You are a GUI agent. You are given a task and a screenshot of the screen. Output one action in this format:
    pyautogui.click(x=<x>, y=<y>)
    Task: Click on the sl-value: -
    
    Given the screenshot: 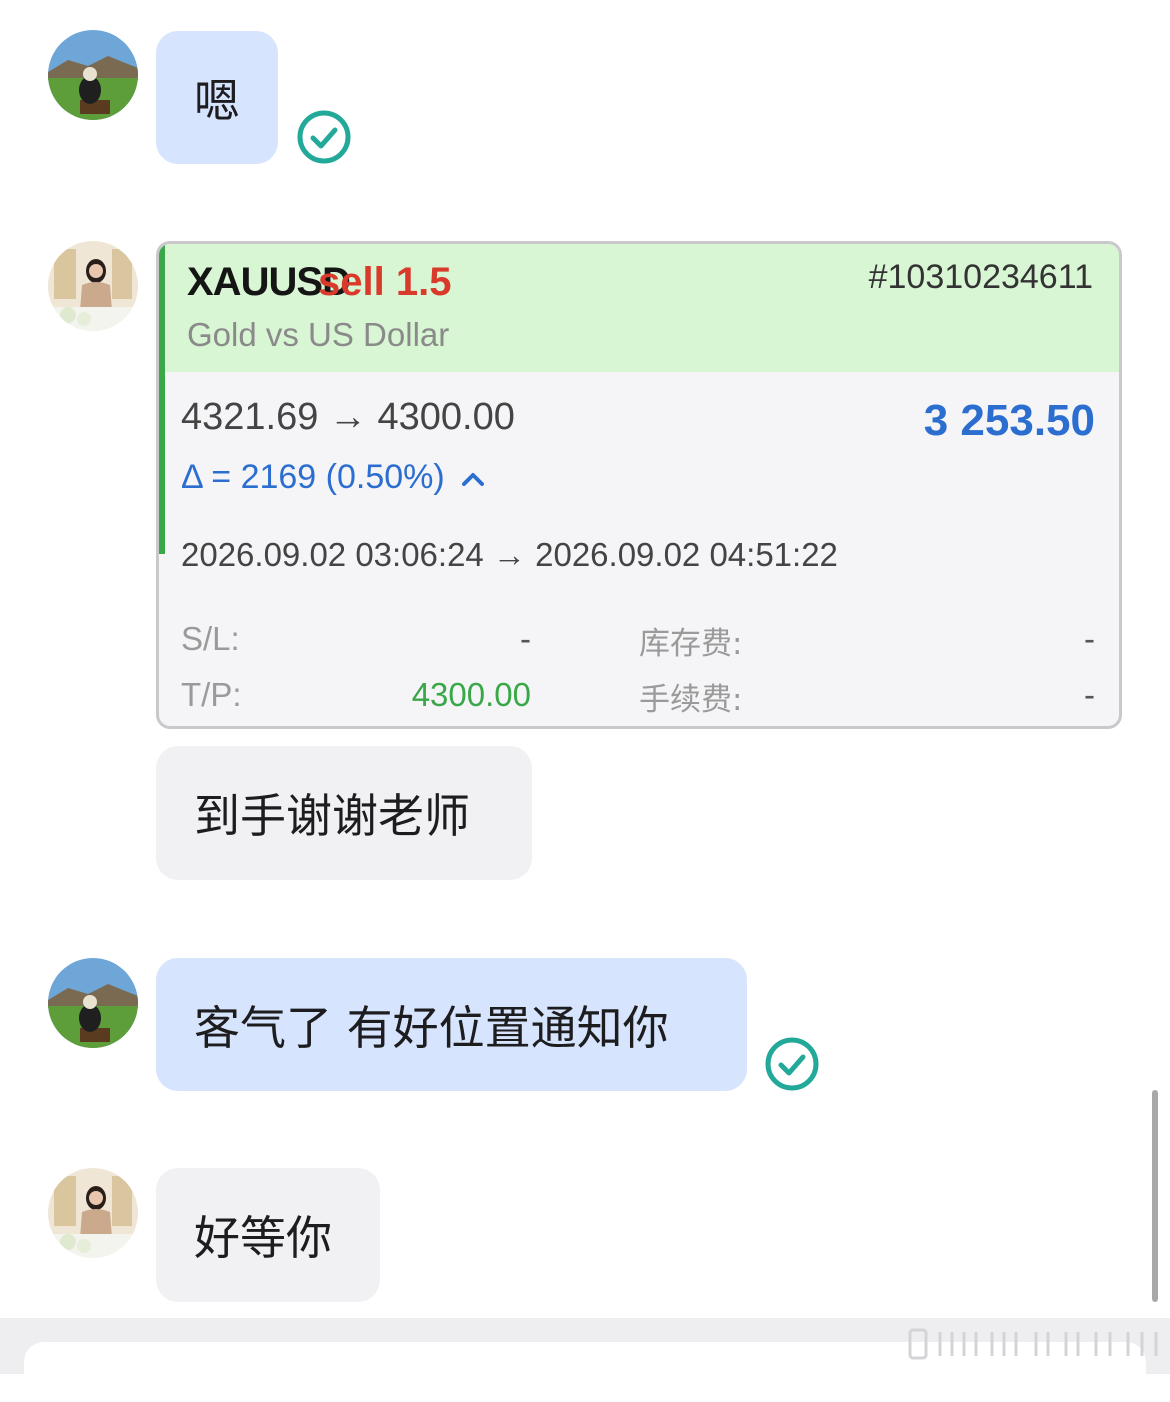 What is the action you would take?
    pyautogui.click(x=525, y=638)
    